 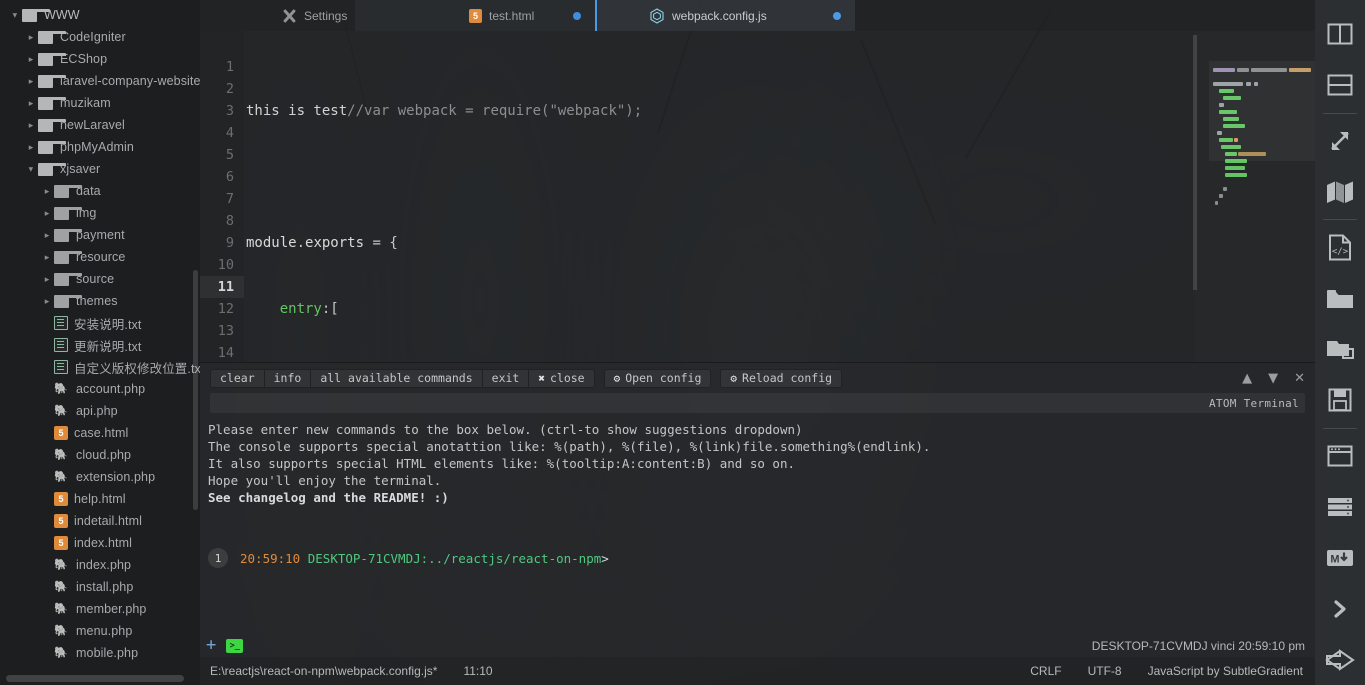 I want to click on tree-item-account-php: 🐘 account.php, so click(x=100, y=389).